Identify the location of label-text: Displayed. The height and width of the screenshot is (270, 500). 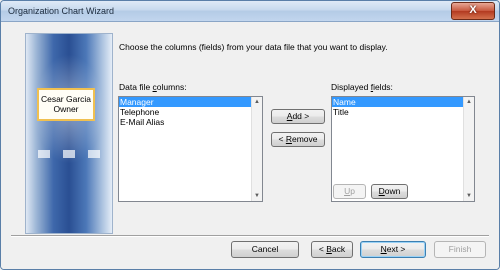
(351, 87).